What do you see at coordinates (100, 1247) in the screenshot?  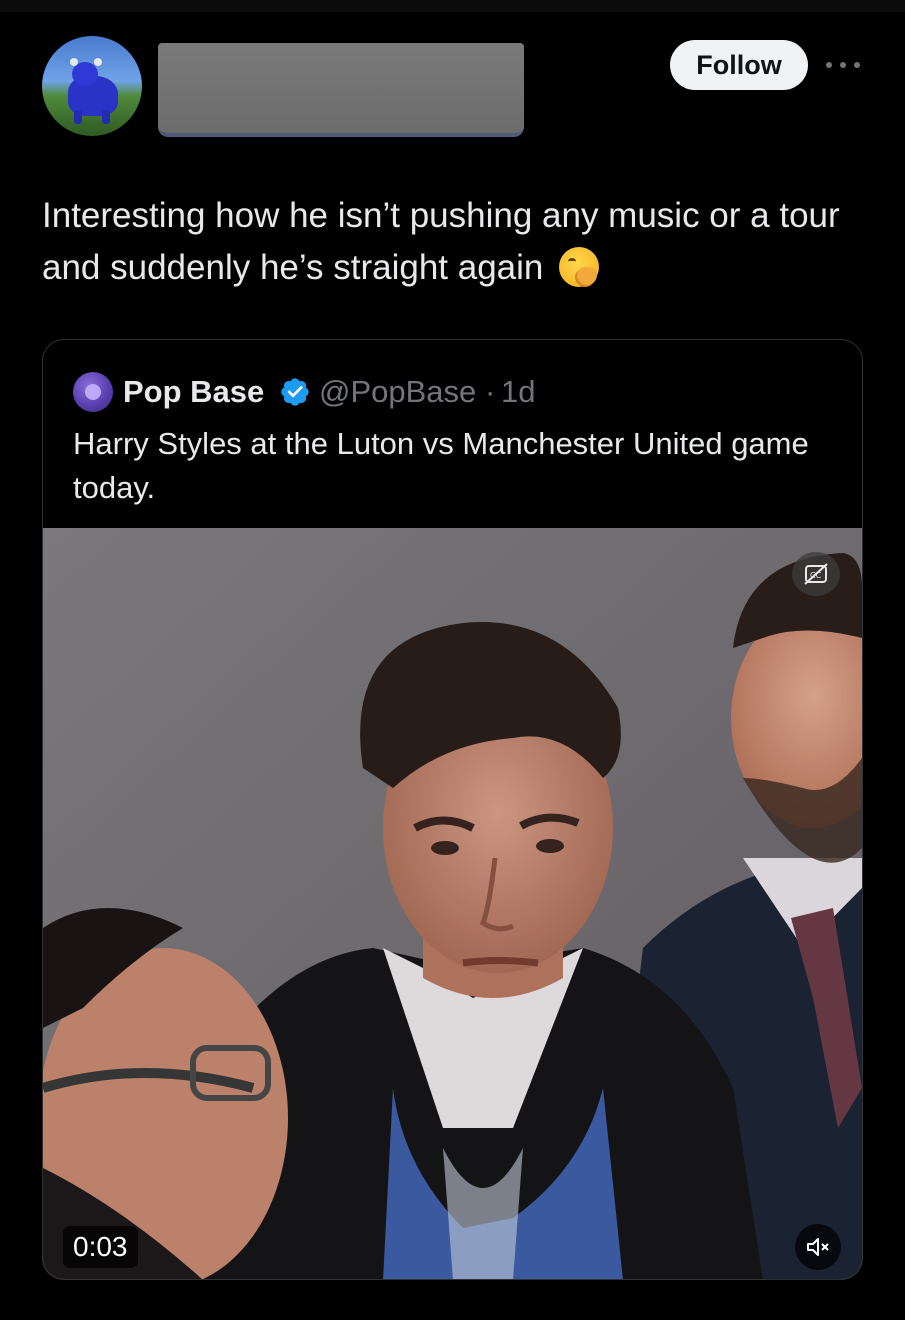 I see `video-timestamp: 0:03` at bounding box center [100, 1247].